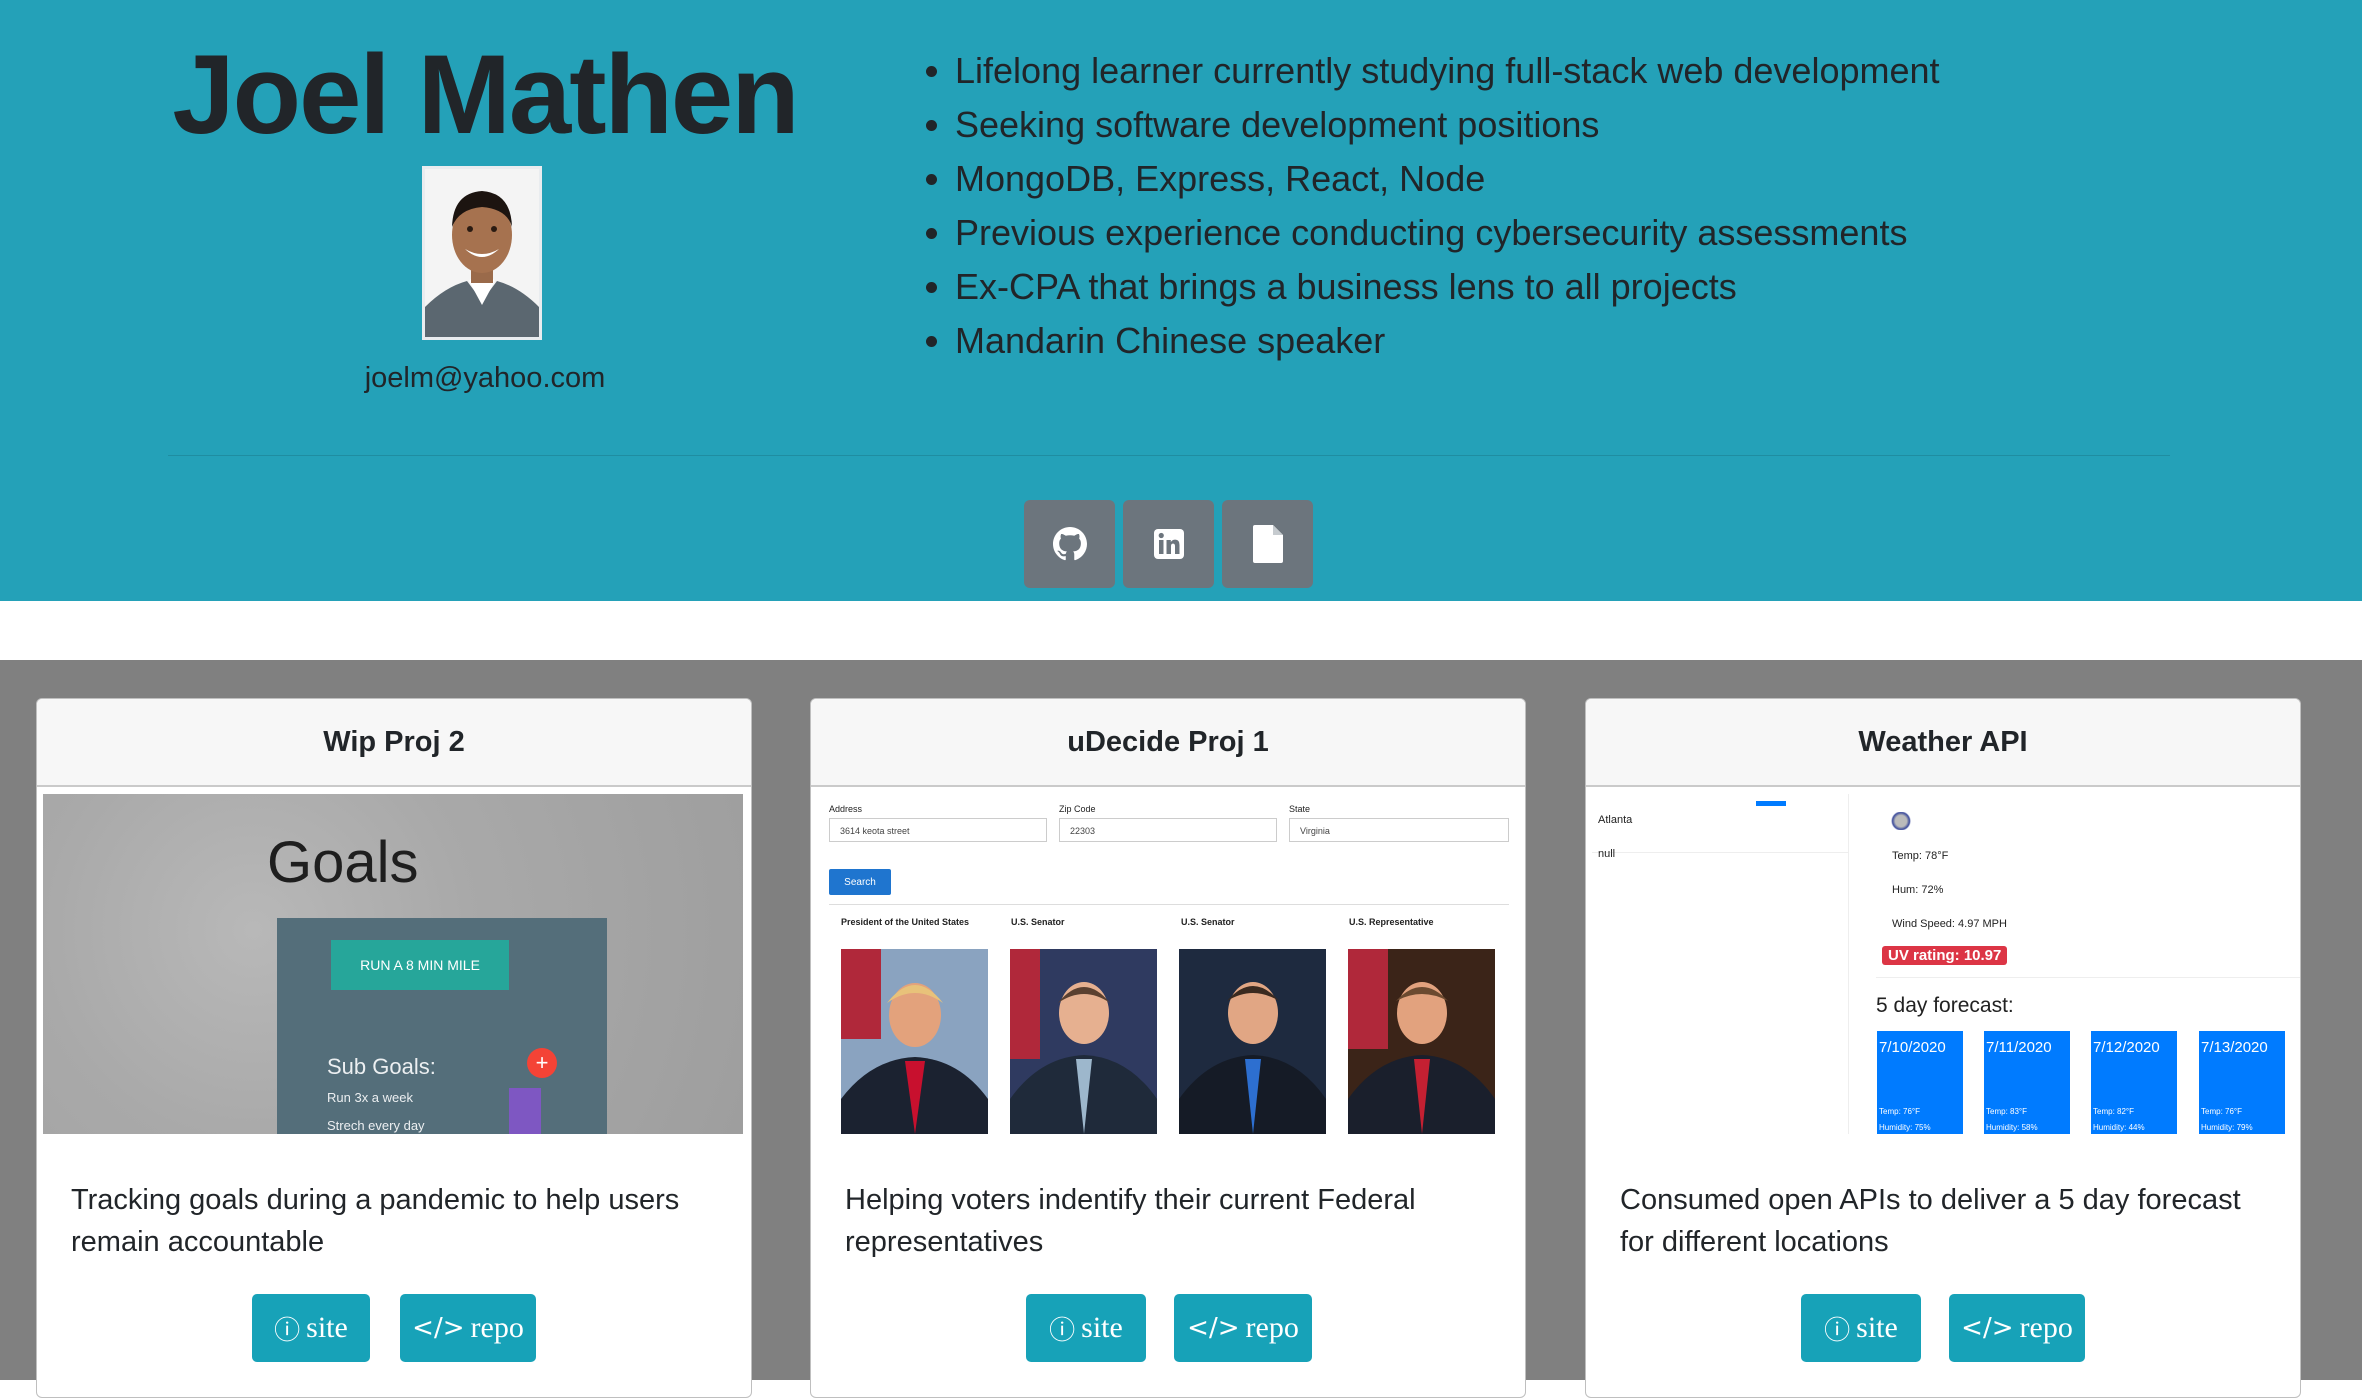 Image resolution: width=2362 pixels, height=1398 pixels. I want to click on screenshot-forecast-title: 5 day forecast:, so click(1945, 1005).